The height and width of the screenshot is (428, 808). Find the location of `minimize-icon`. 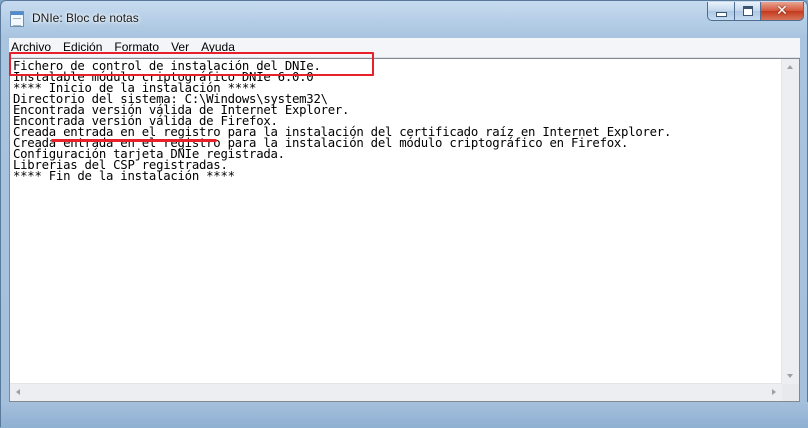

minimize-icon is located at coordinates (721, 14).